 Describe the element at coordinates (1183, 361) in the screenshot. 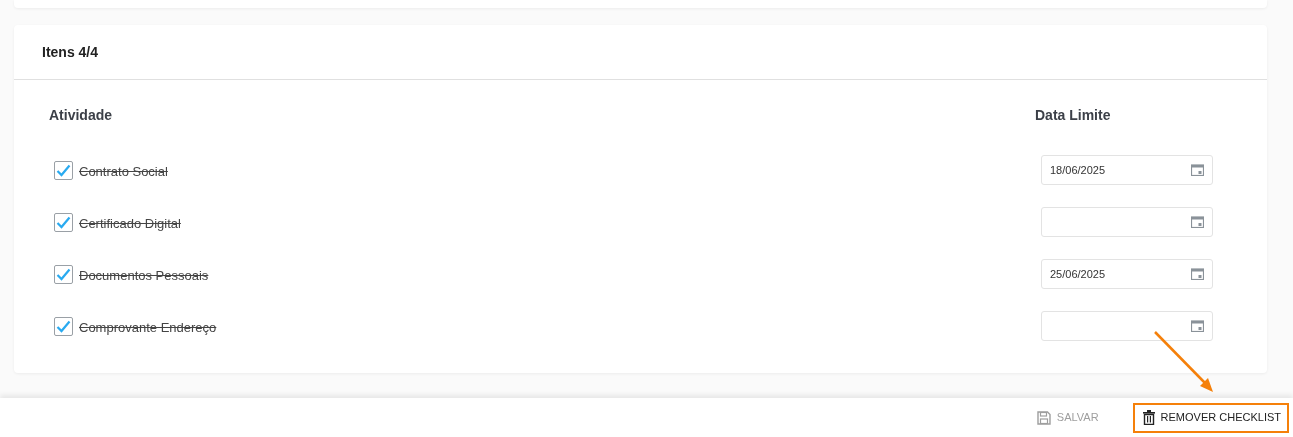

I see `annotation-arrow` at that location.